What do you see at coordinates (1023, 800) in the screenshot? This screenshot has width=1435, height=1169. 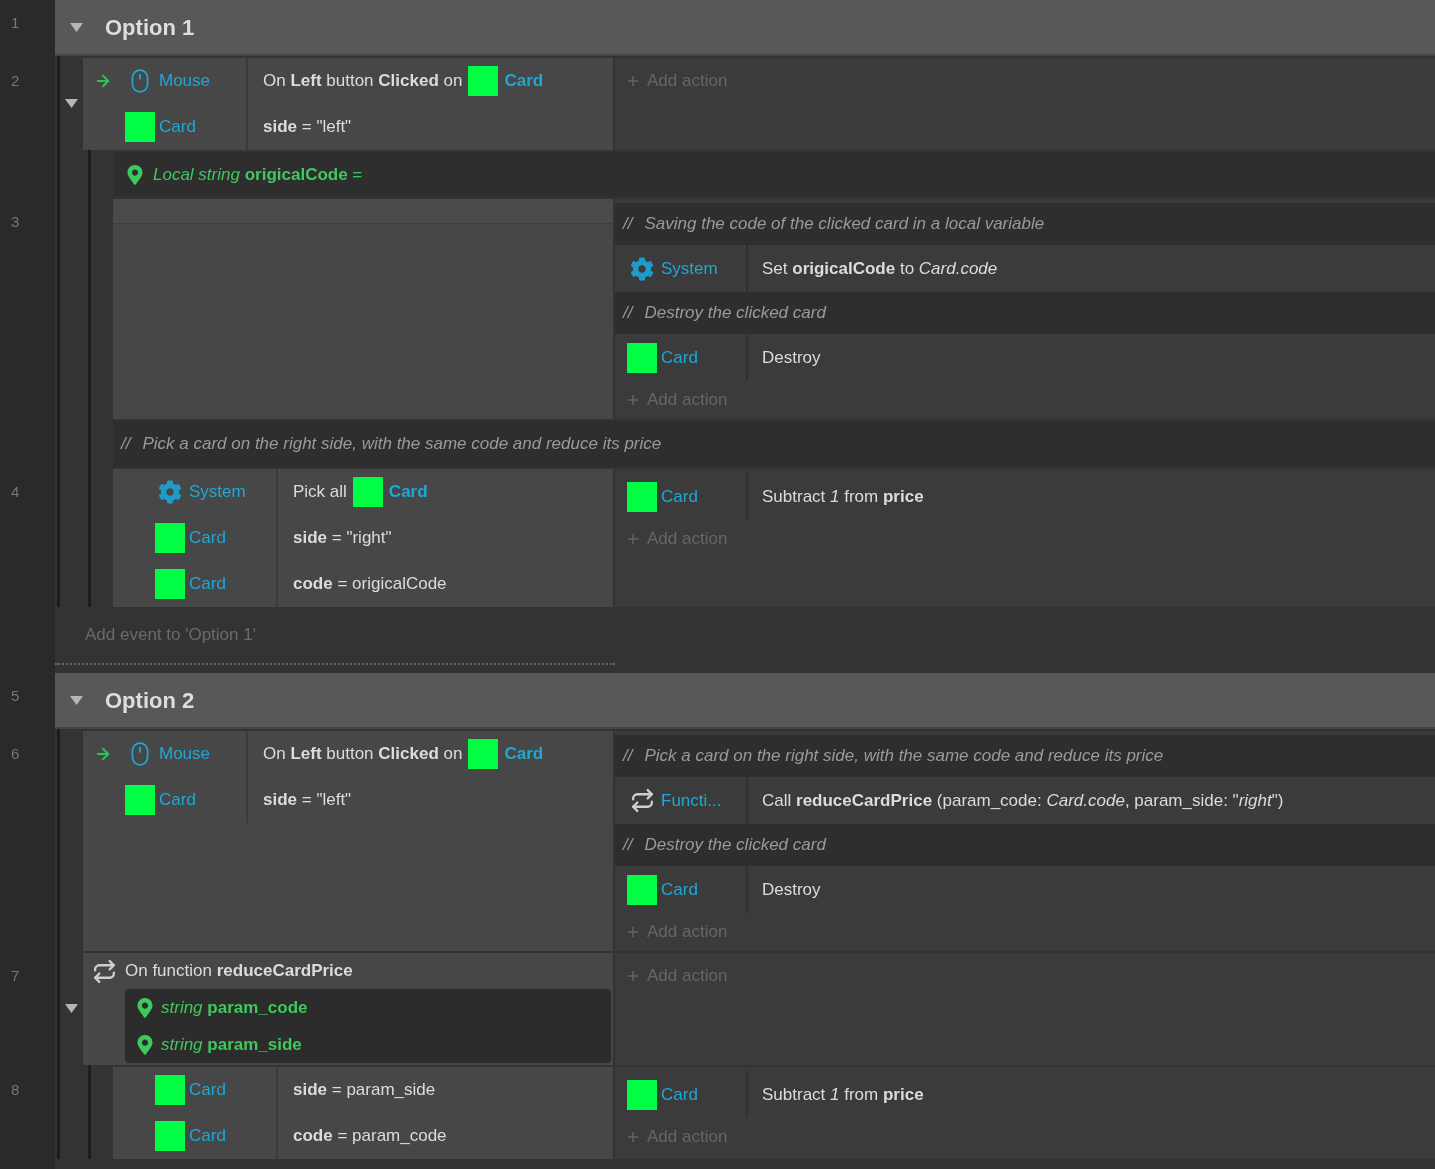 I see `action-text: Call reduceCardPrice (param_code: Card.code, param_side: "right")` at bounding box center [1023, 800].